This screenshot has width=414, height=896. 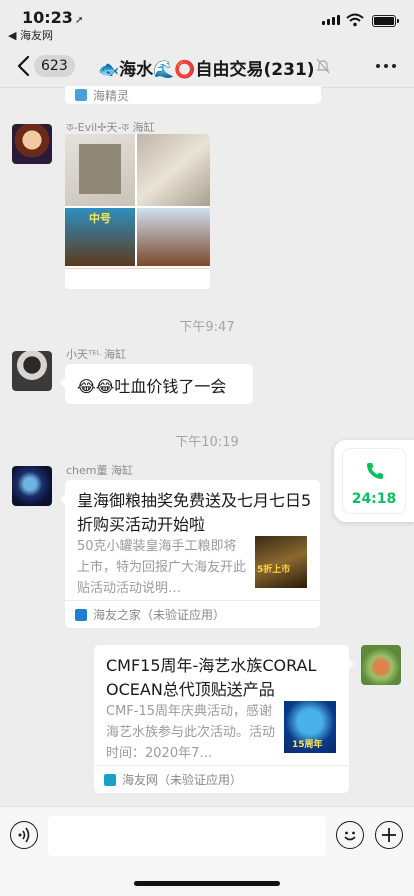 I want to click on call-widget: 24:18, so click(x=374, y=481).